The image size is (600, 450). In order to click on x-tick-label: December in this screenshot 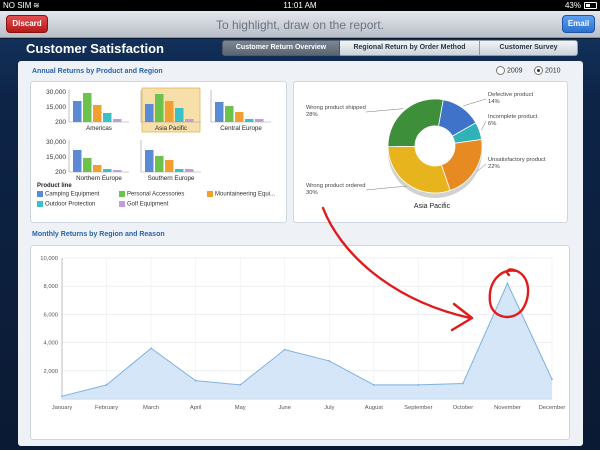, I will do `click(552, 408)`.